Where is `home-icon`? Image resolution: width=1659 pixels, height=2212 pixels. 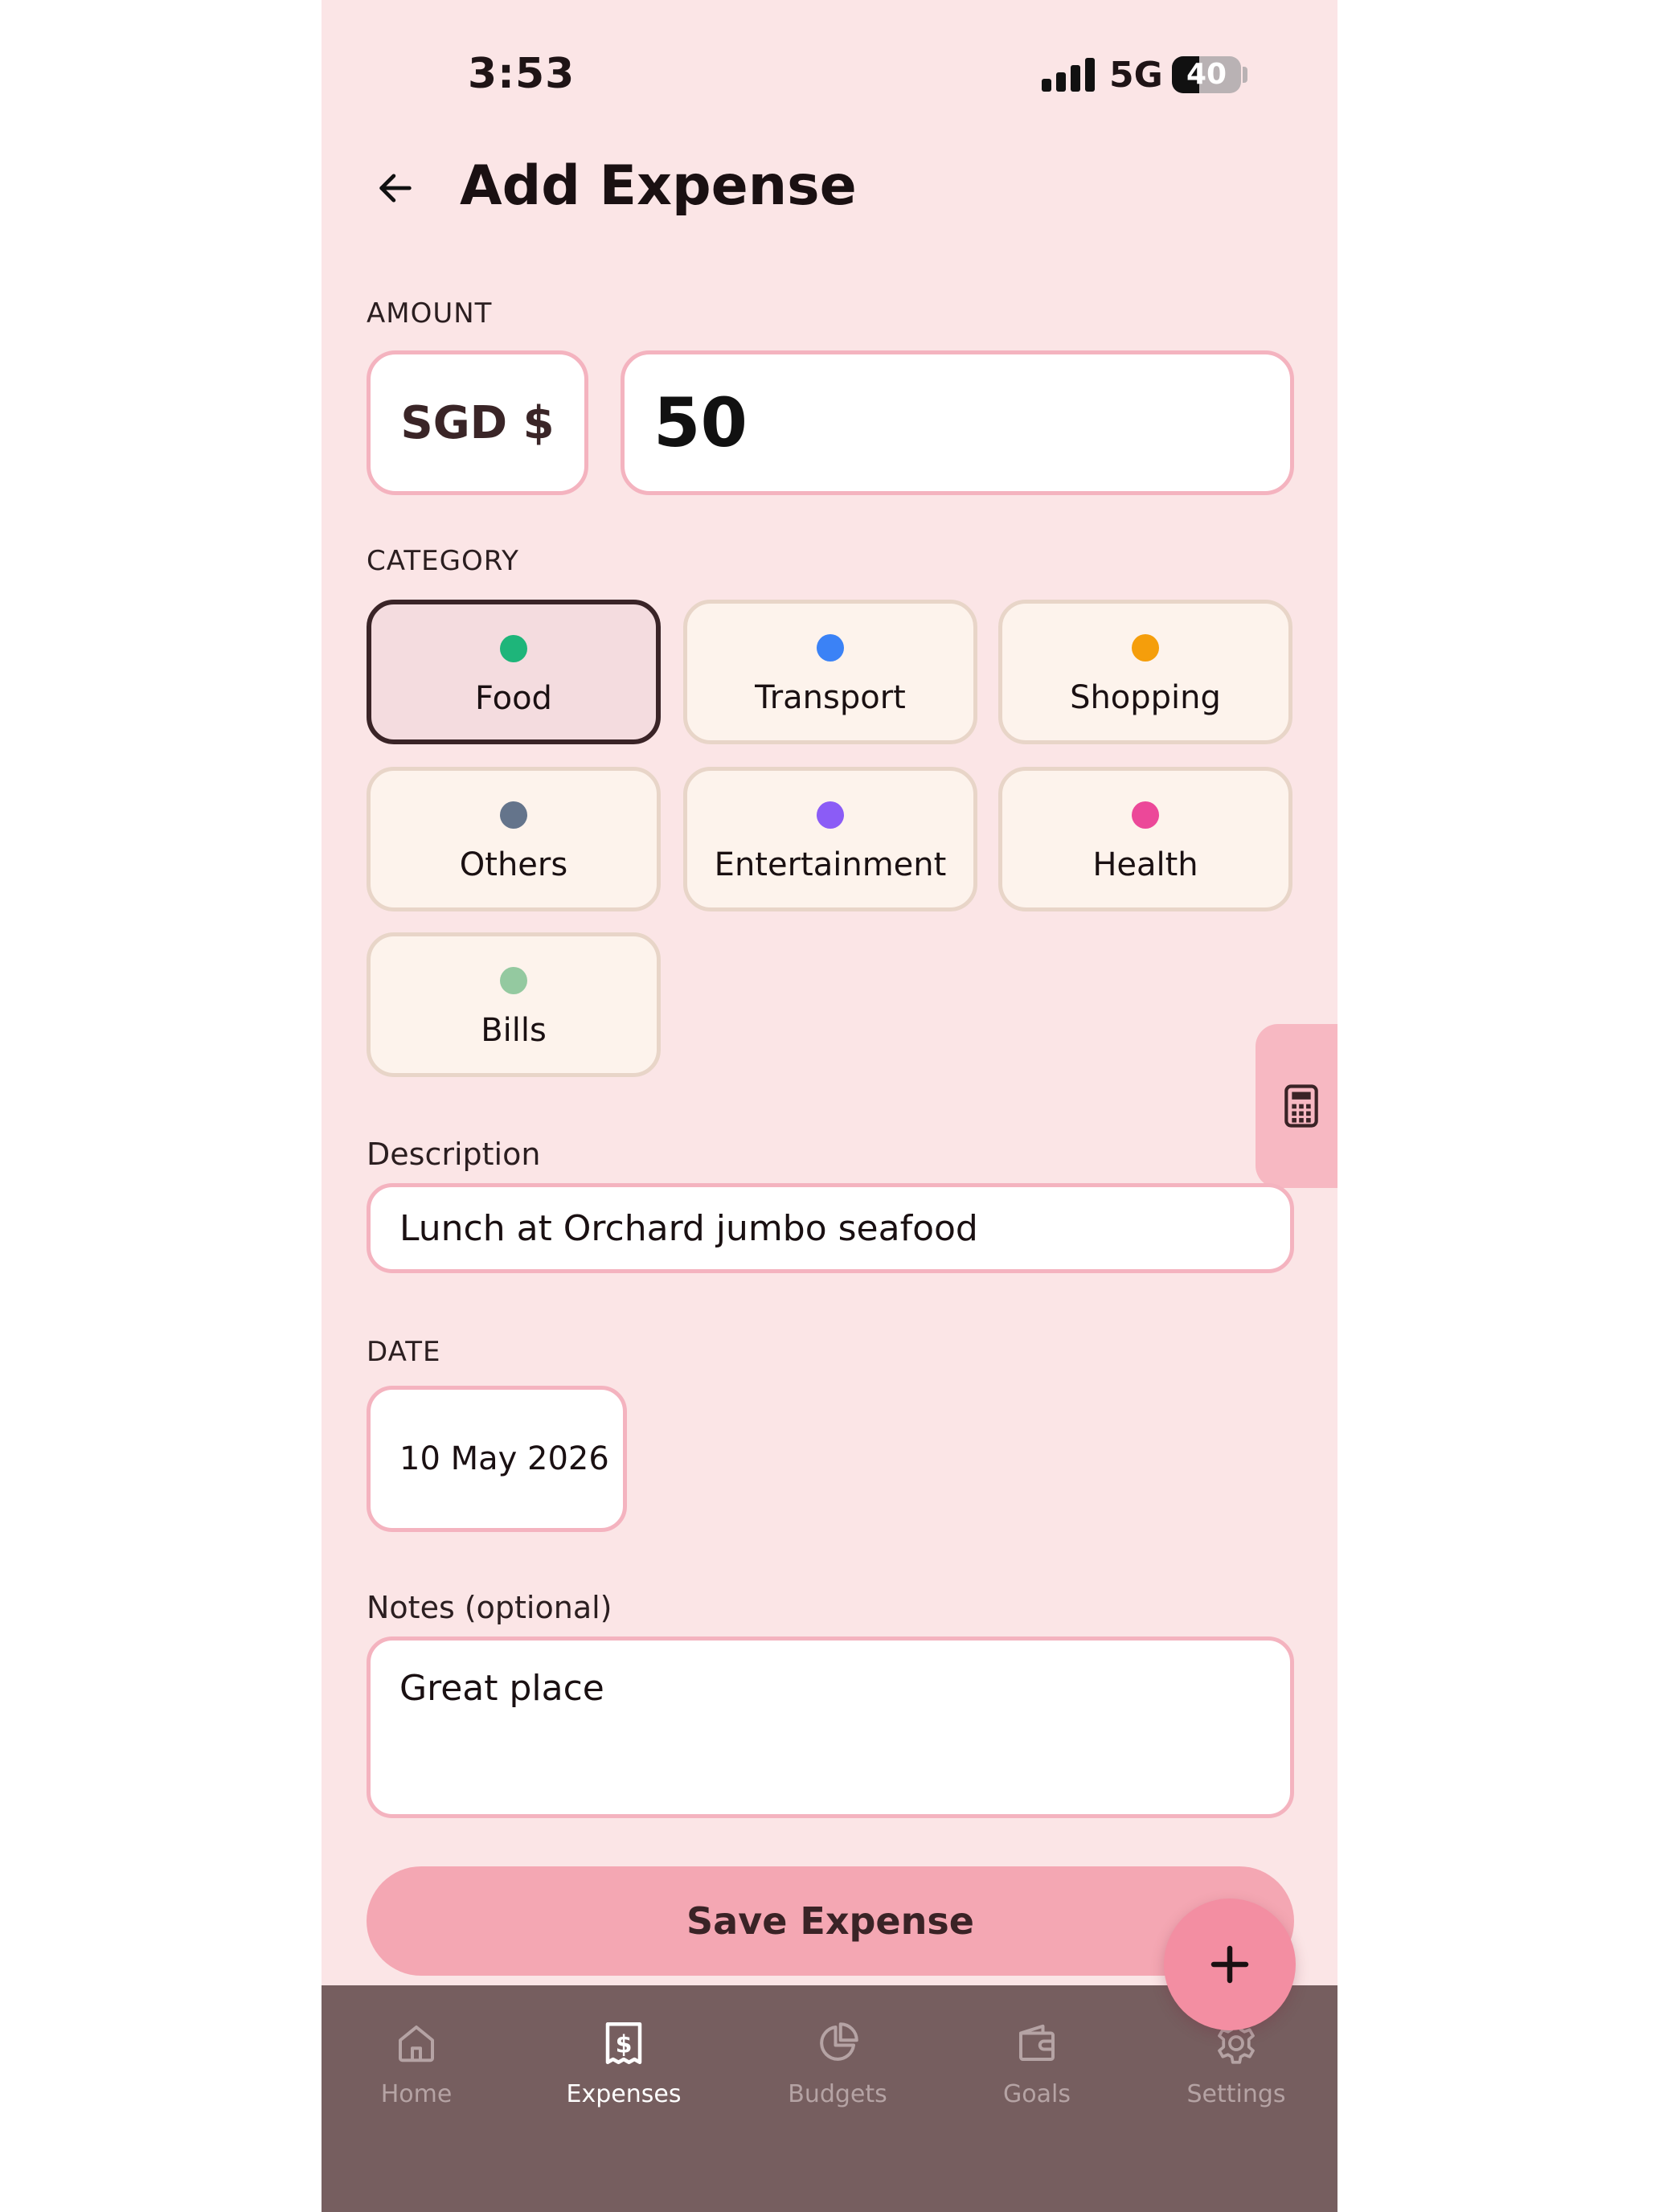 home-icon is located at coordinates (416, 2044).